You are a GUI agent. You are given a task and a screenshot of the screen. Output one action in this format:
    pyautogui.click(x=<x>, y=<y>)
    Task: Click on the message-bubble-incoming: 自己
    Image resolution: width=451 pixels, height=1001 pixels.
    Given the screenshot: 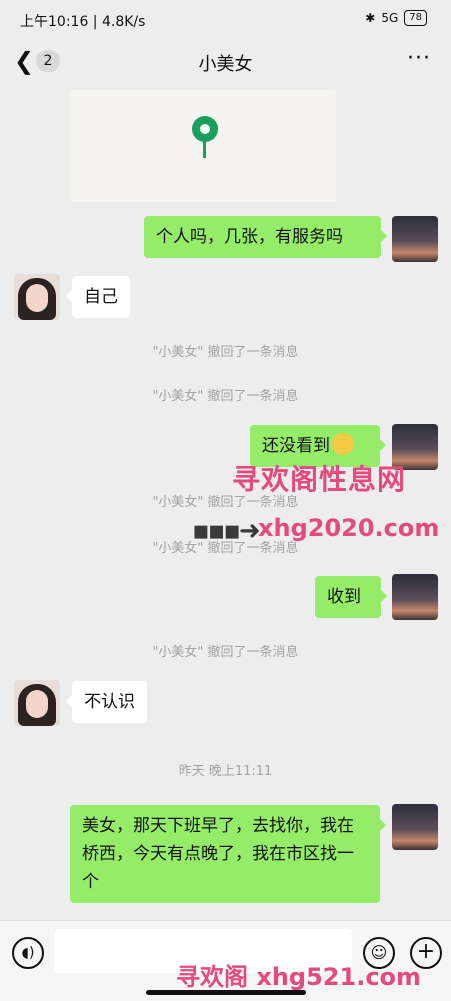 What is the action you would take?
    pyautogui.click(x=98, y=297)
    